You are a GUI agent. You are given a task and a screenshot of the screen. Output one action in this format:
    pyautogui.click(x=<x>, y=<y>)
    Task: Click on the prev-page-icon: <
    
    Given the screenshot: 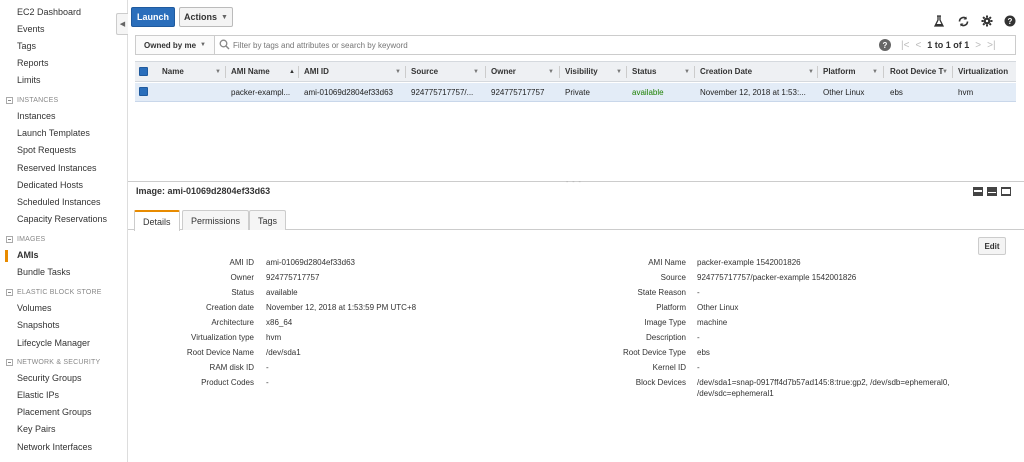 What is the action you would take?
    pyautogui.click(x=918, y=45)
    